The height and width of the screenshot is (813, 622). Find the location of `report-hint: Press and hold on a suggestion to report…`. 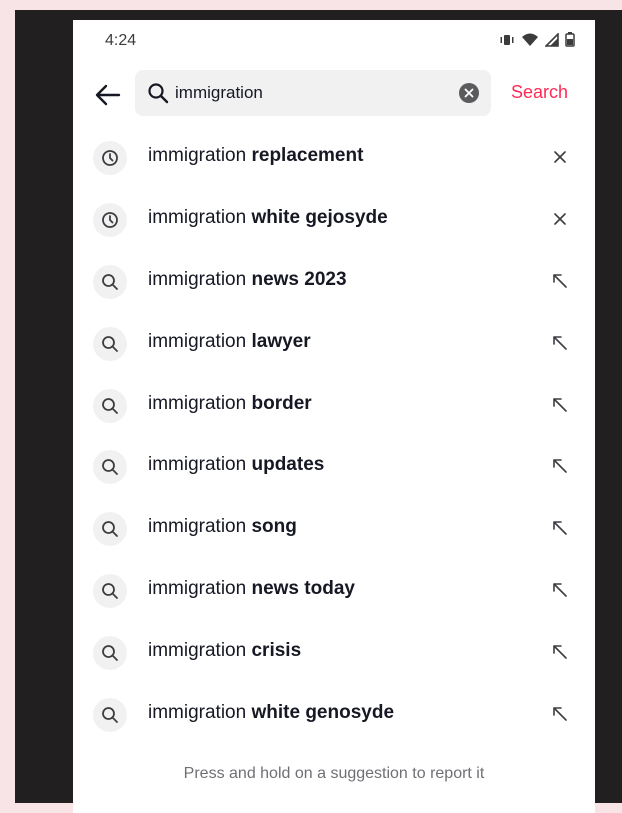

report-hint: Press and hold on a suggestion to report… is located at coordinates (334, 773).